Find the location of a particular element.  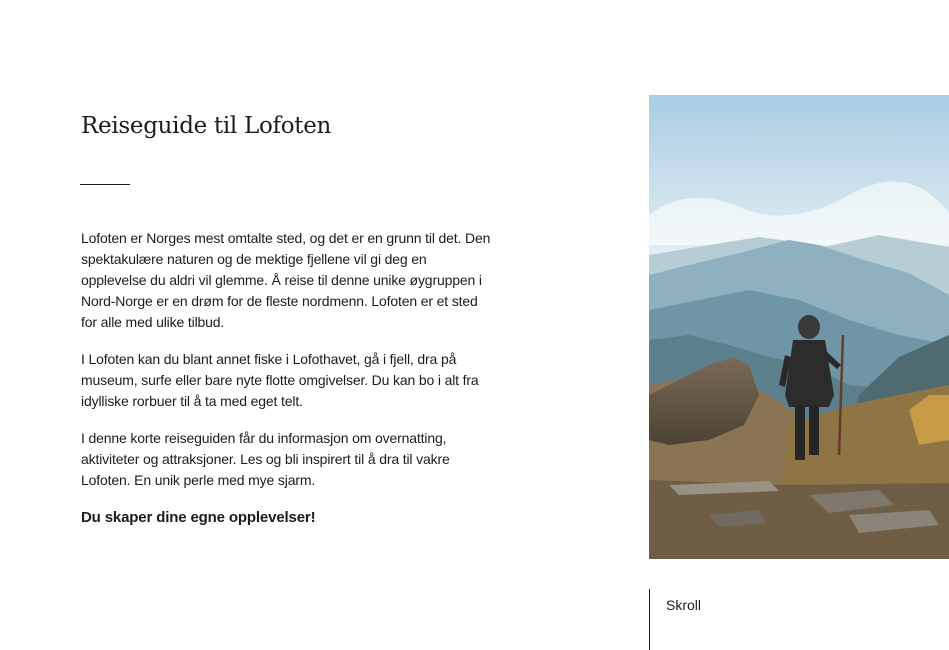

scroll-label: Skroll is located at coordinates (683, 605).